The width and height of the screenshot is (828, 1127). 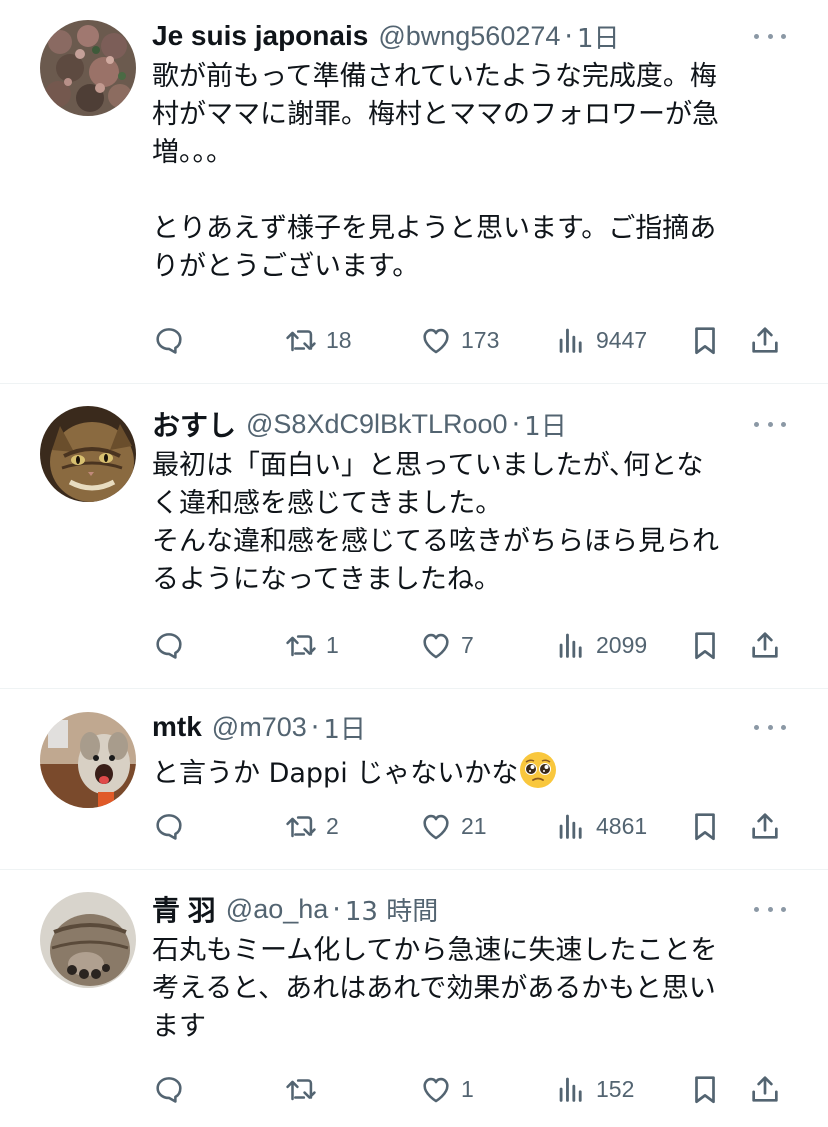 I want to click on user-handle: @ao_ha, so click(x=277, y=909).